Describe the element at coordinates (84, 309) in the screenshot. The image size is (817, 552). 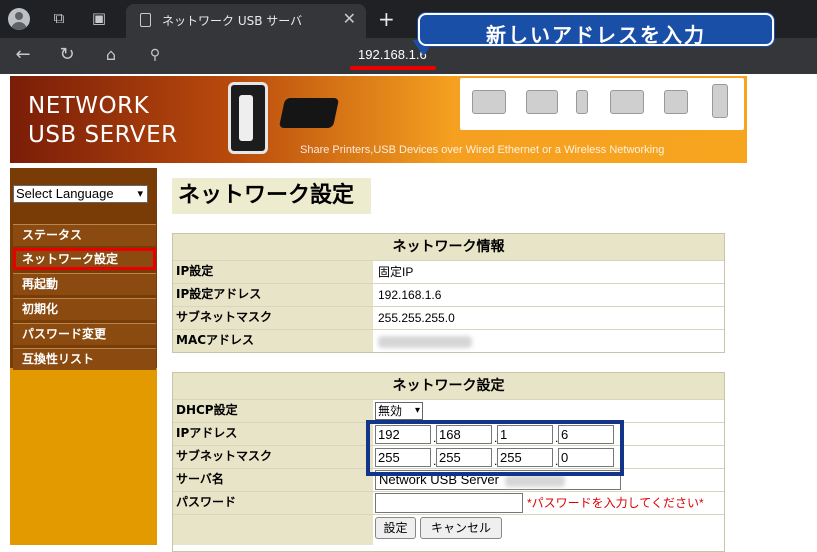
I see `sidebar-item-factory-reset: 初期化` at that location.